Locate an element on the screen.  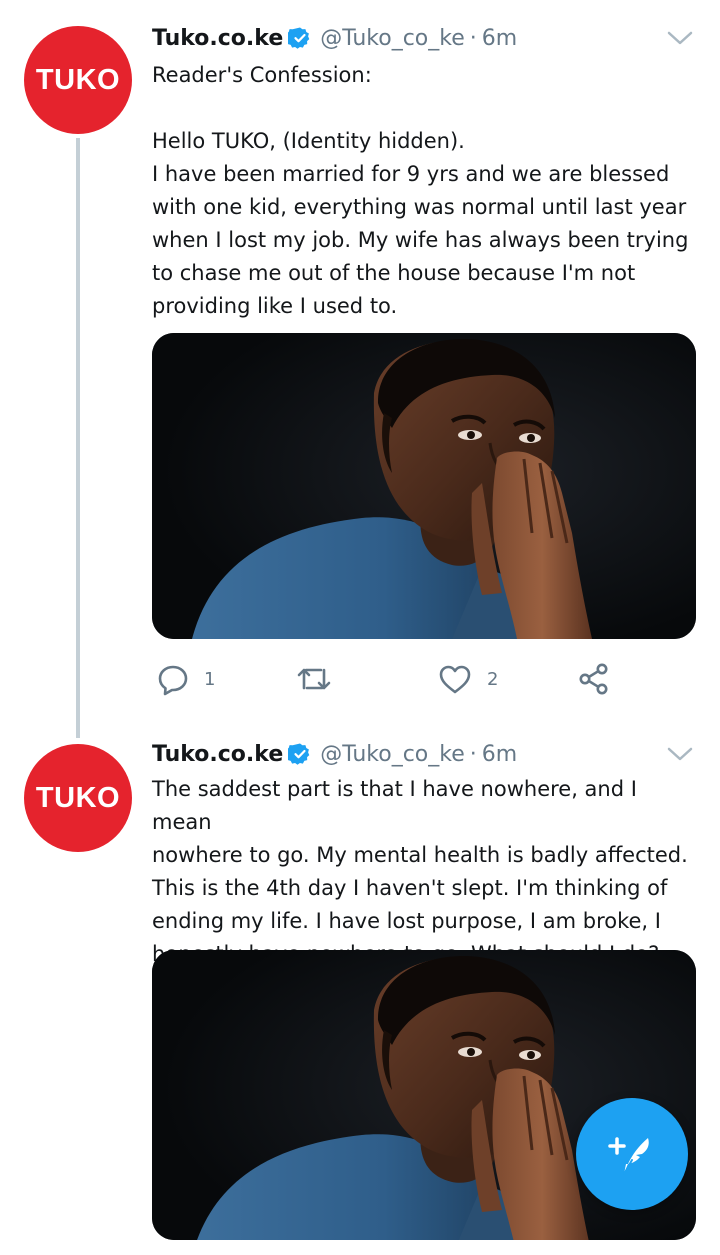
share-icon is located at coordinates (593, 679).